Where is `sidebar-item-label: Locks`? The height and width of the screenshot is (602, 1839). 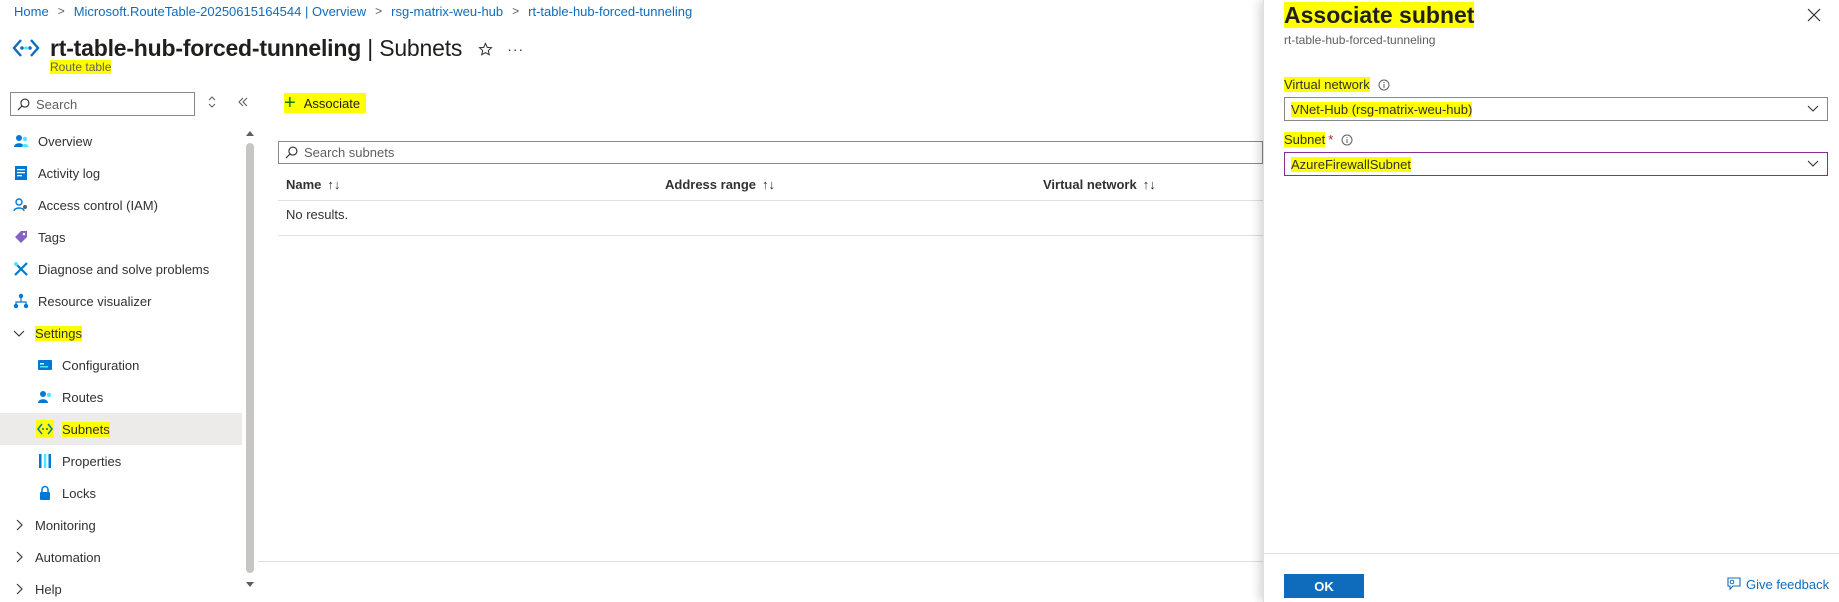 sidebar-item-label: Locks is located at coordinates (79, 493).